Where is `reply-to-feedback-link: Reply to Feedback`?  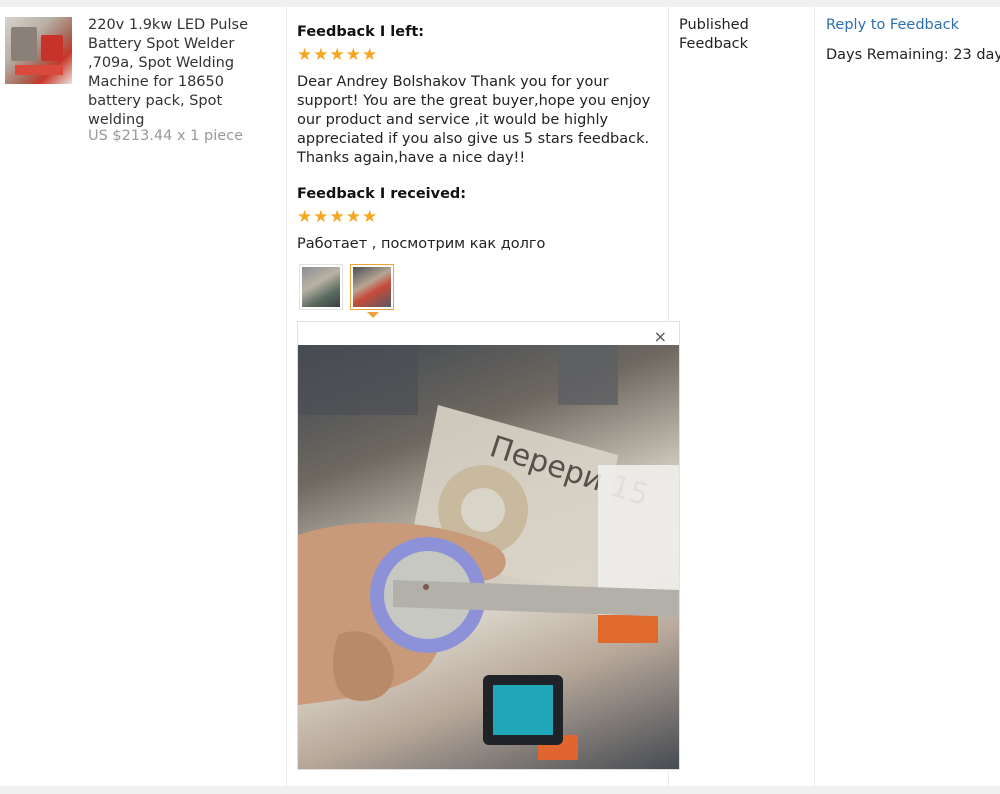 reply-to-feedback-link: Reply to Feedback is located at coordinates (892, 25).